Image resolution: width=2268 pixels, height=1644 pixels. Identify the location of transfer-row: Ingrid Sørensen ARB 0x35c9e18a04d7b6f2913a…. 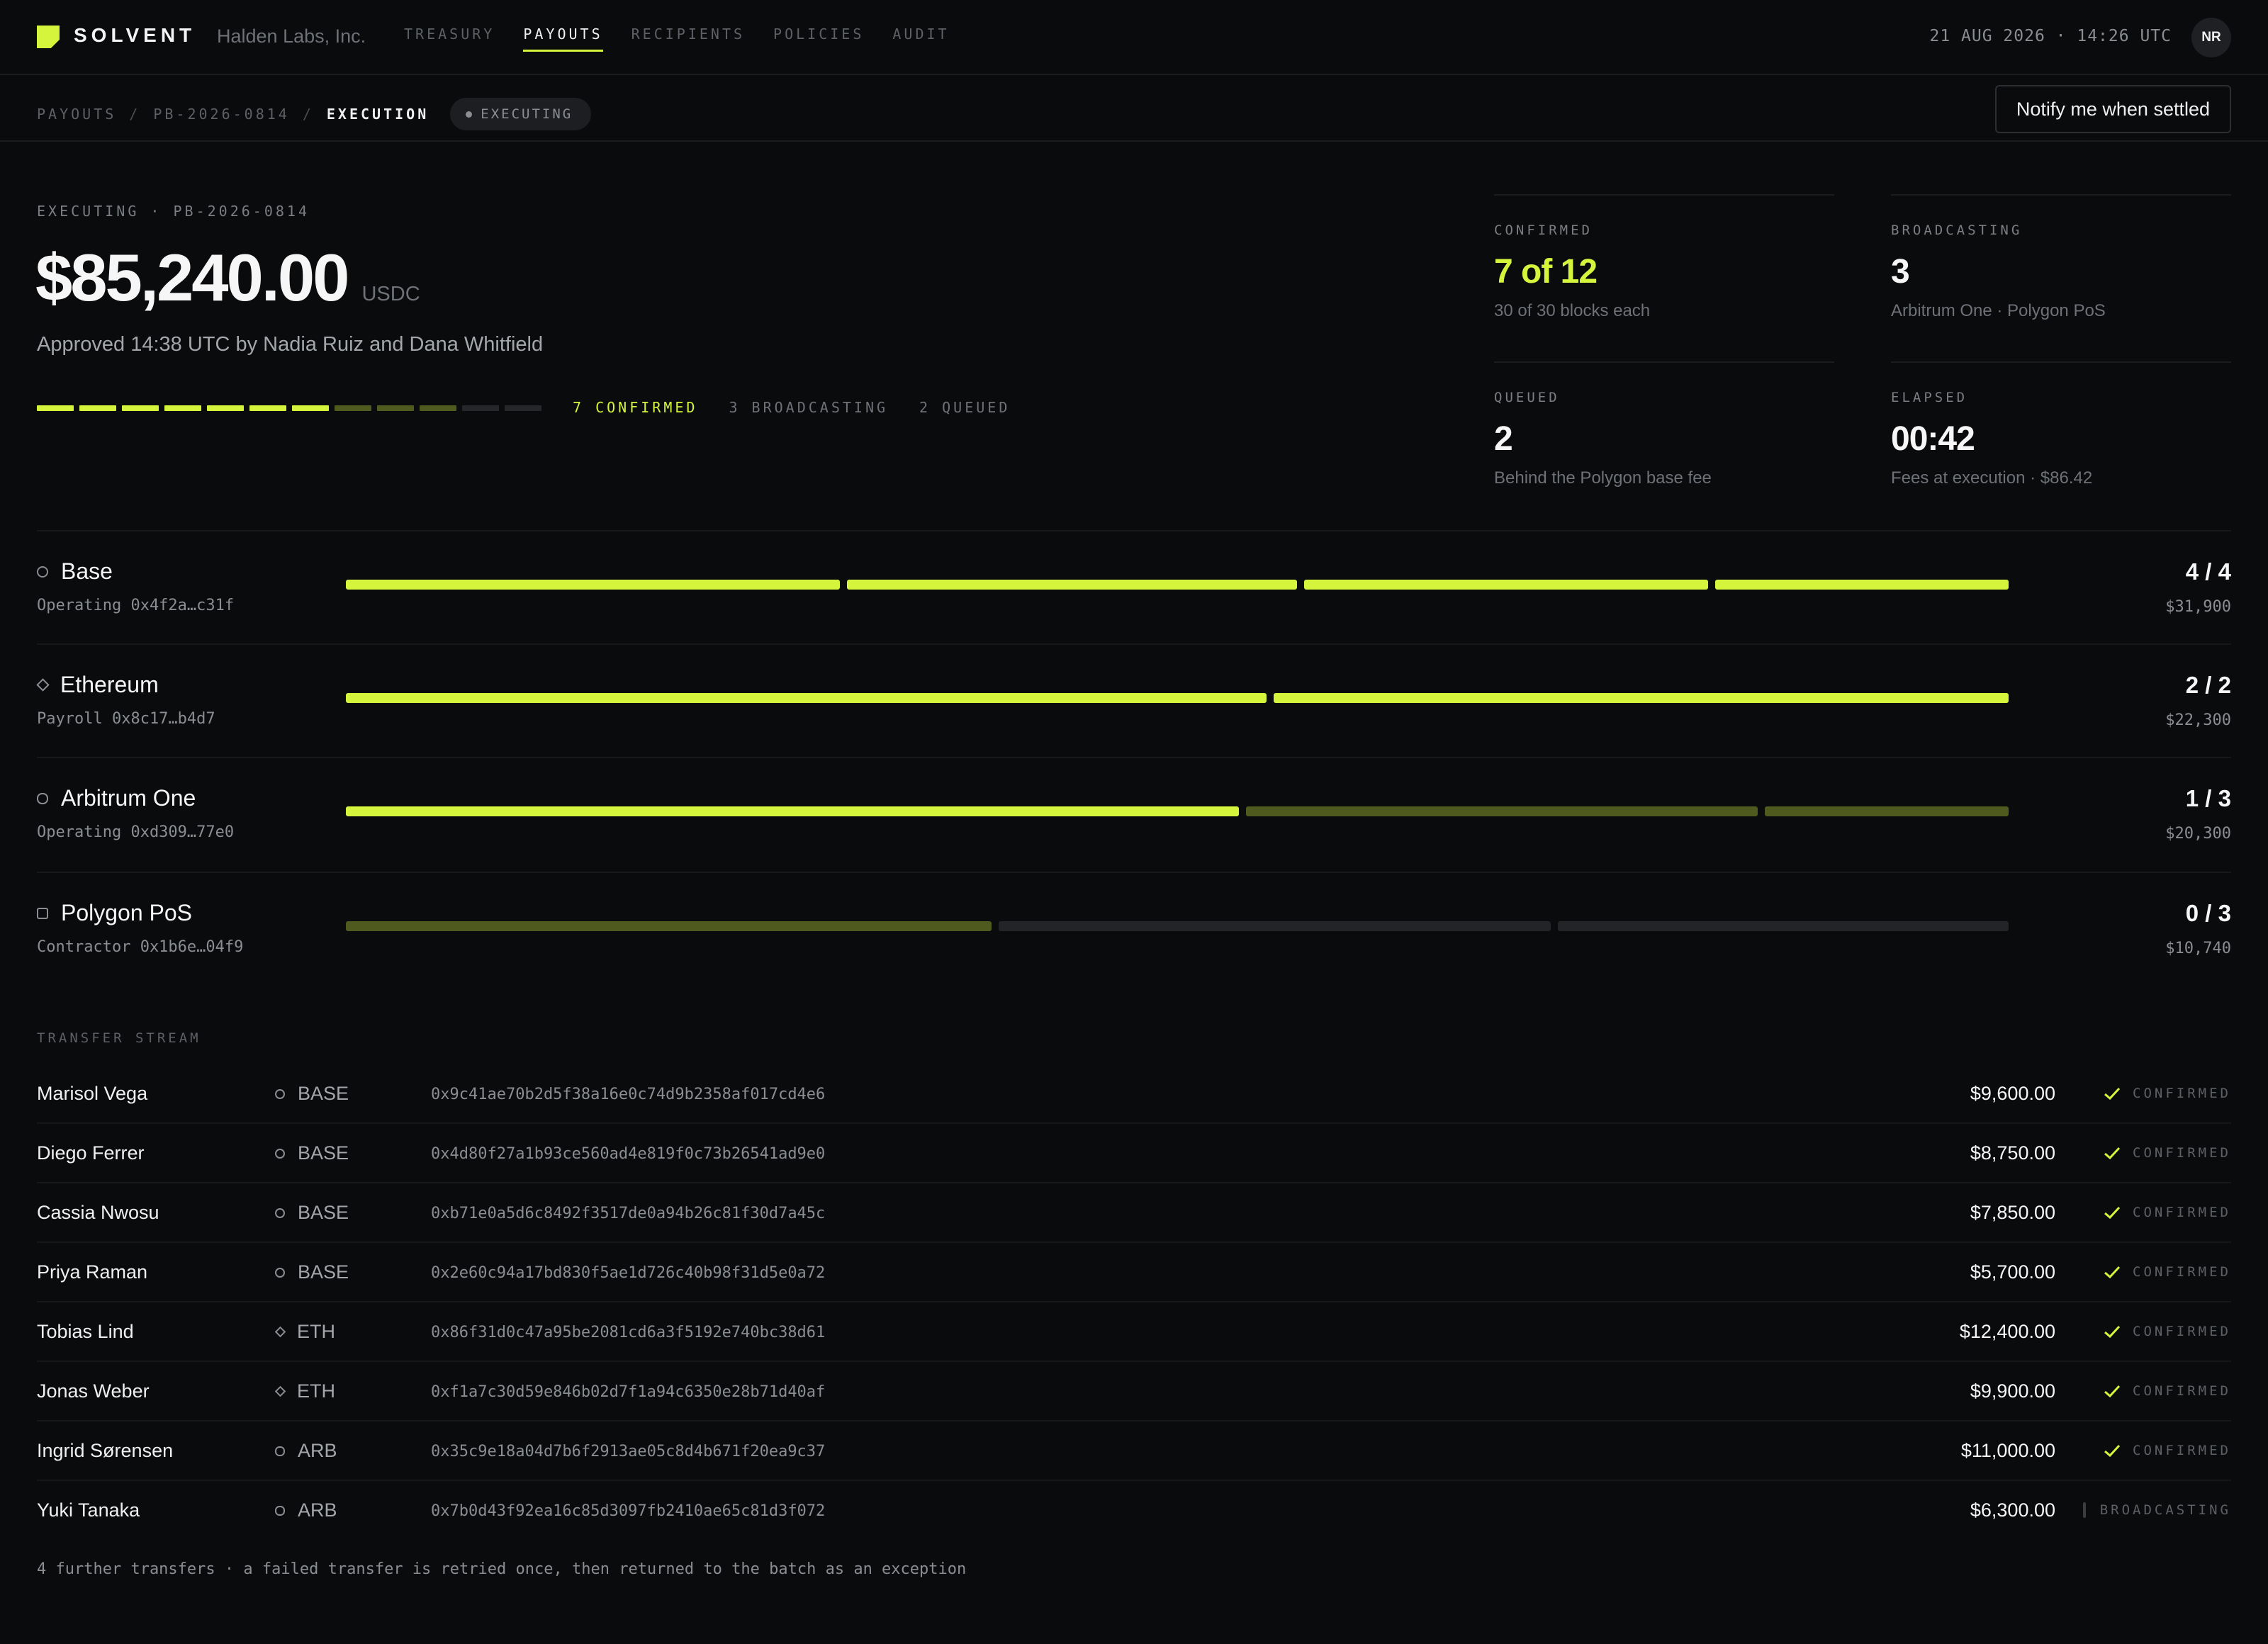
(1134, 1451).